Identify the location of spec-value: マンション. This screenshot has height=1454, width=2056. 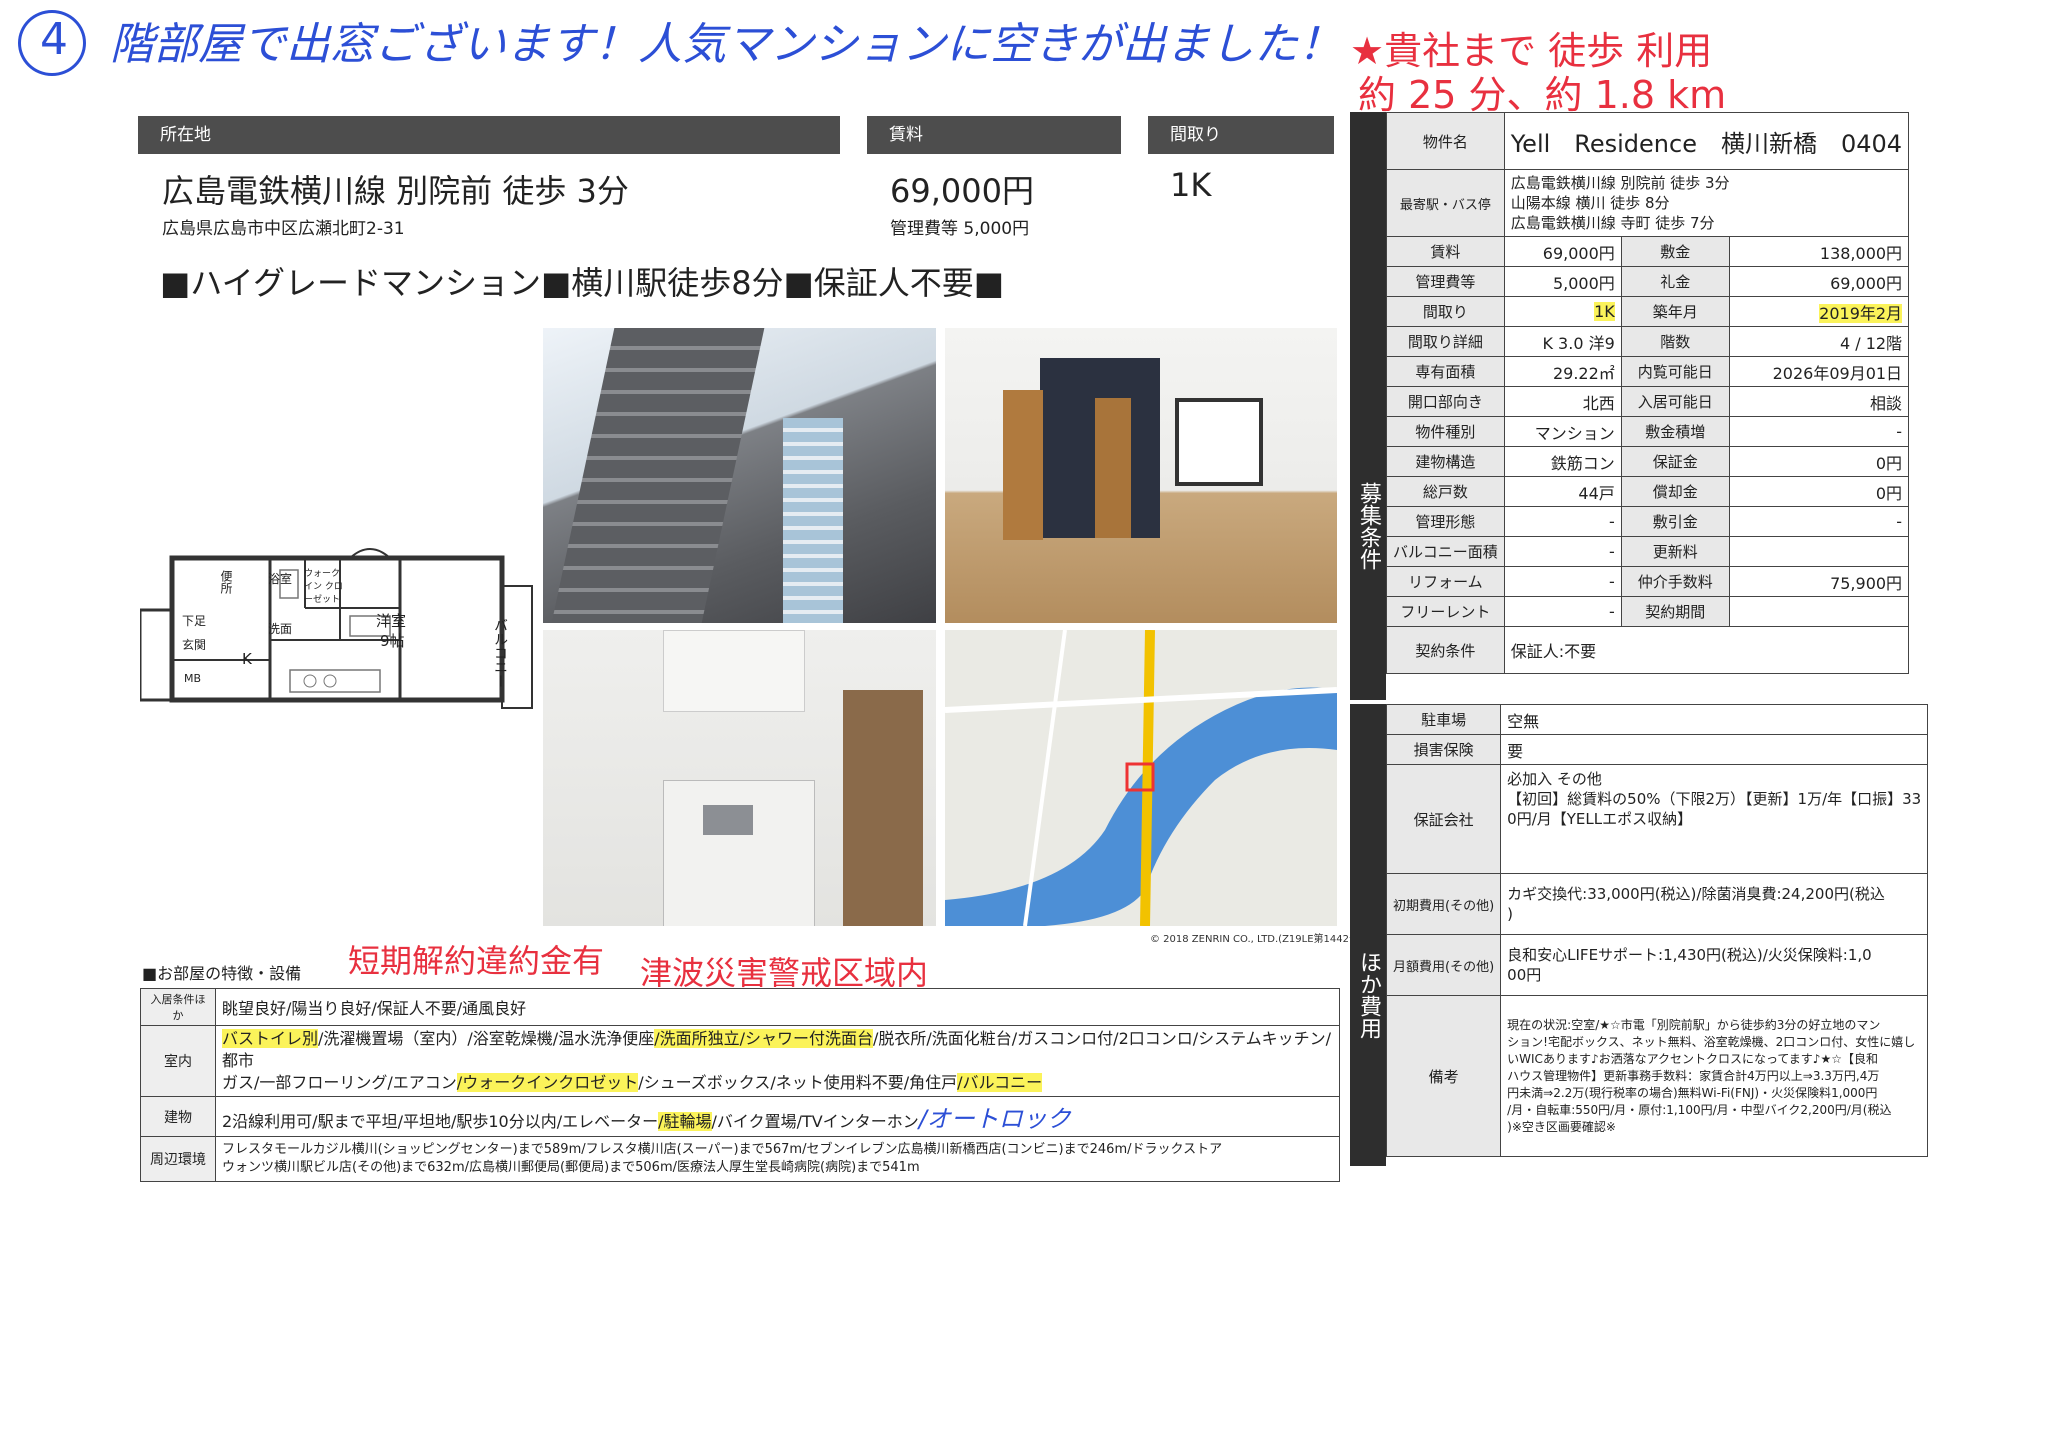
(1562, 431).